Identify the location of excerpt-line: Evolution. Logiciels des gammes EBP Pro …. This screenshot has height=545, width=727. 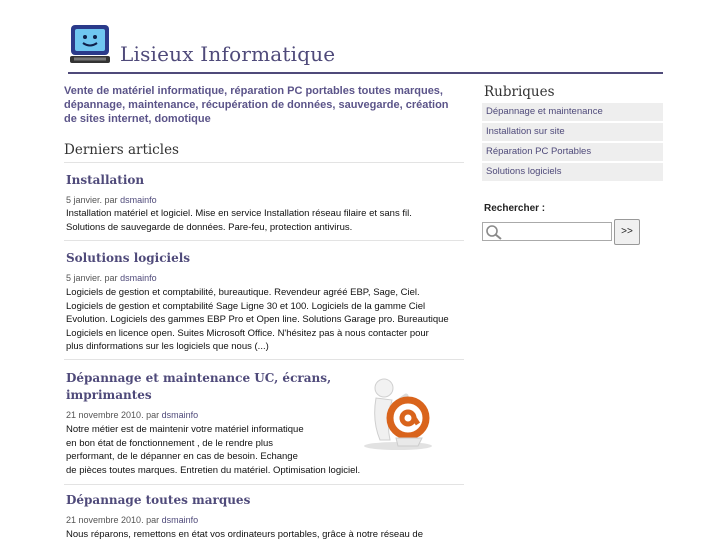
(257, 319).